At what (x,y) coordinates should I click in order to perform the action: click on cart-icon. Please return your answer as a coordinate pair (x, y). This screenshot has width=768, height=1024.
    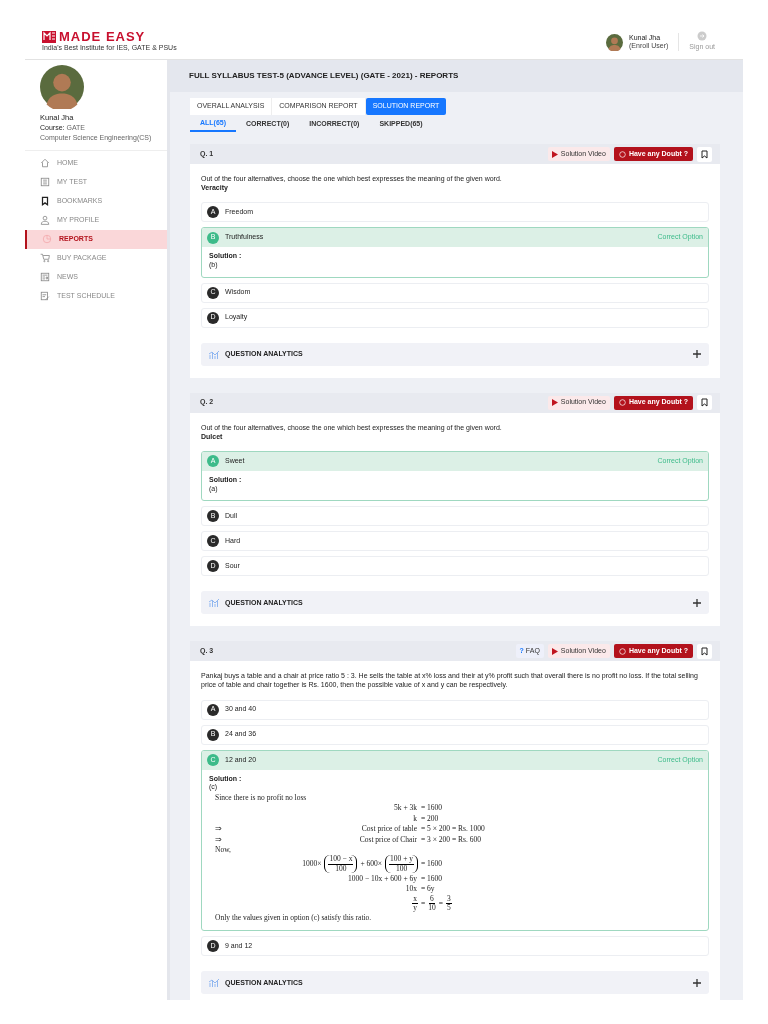
    Looking at the image, I should click on (45, 258).